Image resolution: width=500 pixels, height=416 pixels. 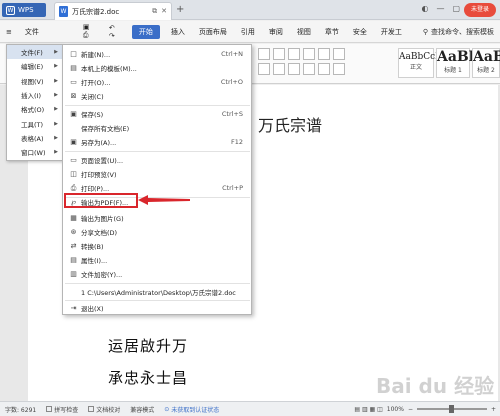 What do you see at coordinates (157, 218) in the screenshot?
I see `submenu-item-export-image: ▦ 输出为图片(G)` at bounding box center [157, 218].